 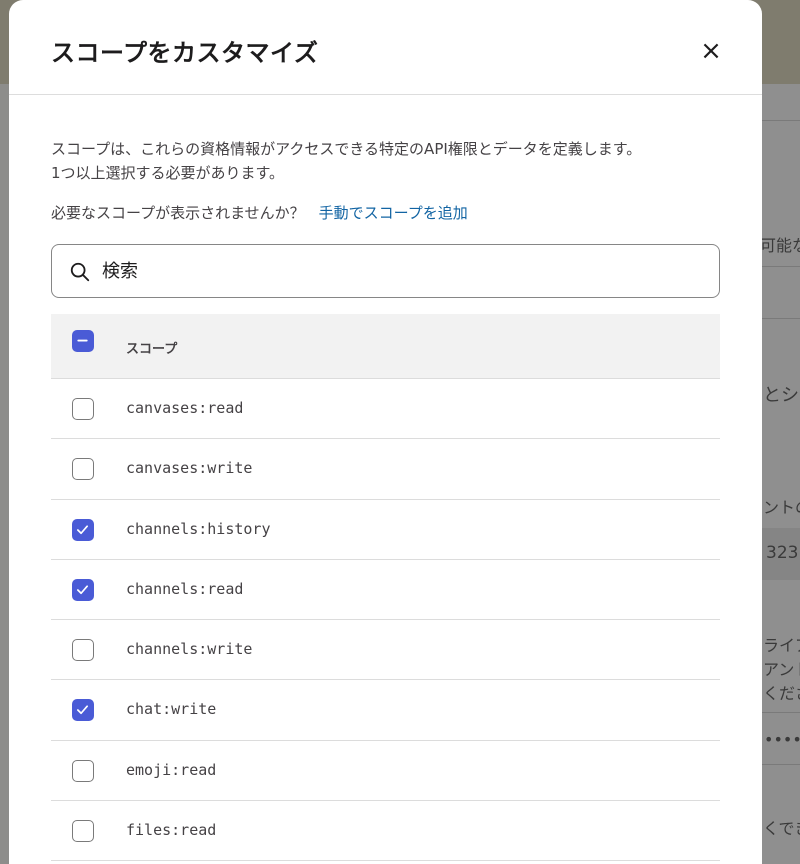 What do you see at coordinates (385, 530) in the screenshot?
I see `table-row: channels:history` at bounding box center [385, 530].